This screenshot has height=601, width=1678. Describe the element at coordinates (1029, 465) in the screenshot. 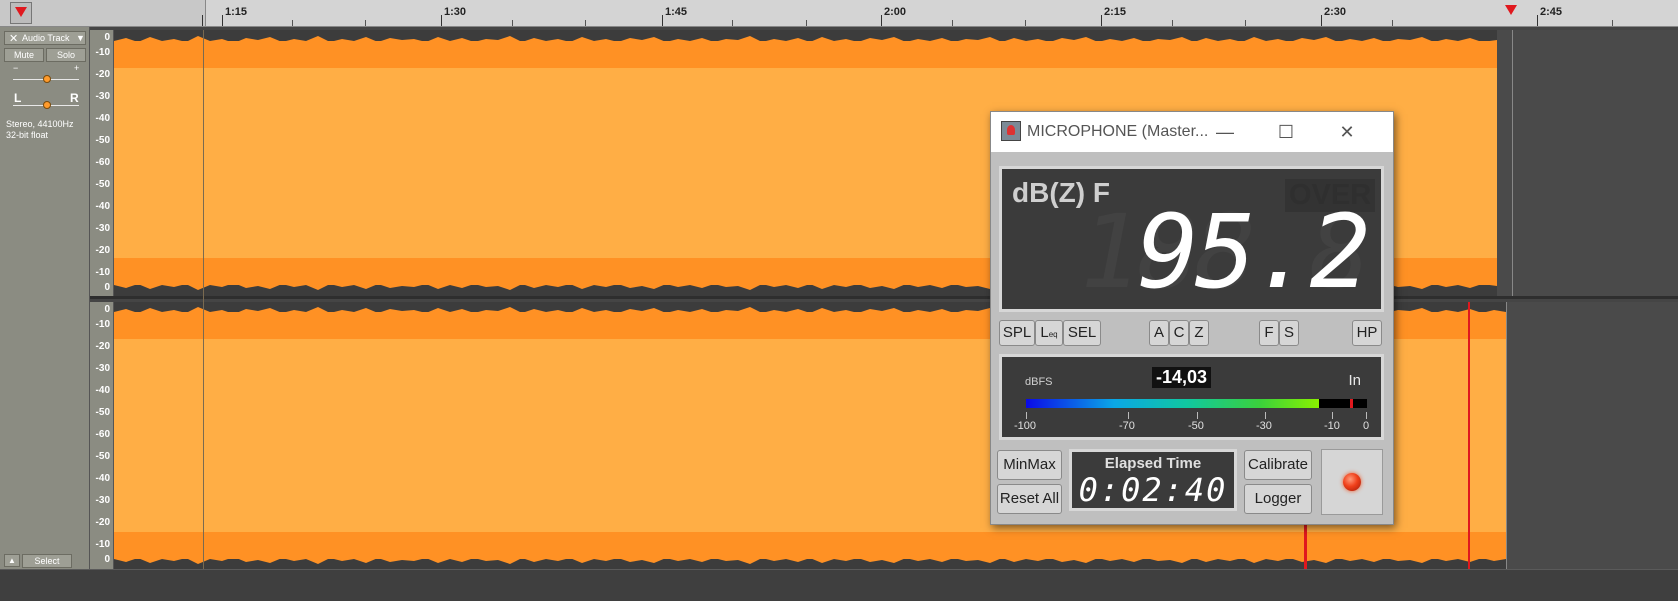

I see `minmax-button: MinMax` at that location.